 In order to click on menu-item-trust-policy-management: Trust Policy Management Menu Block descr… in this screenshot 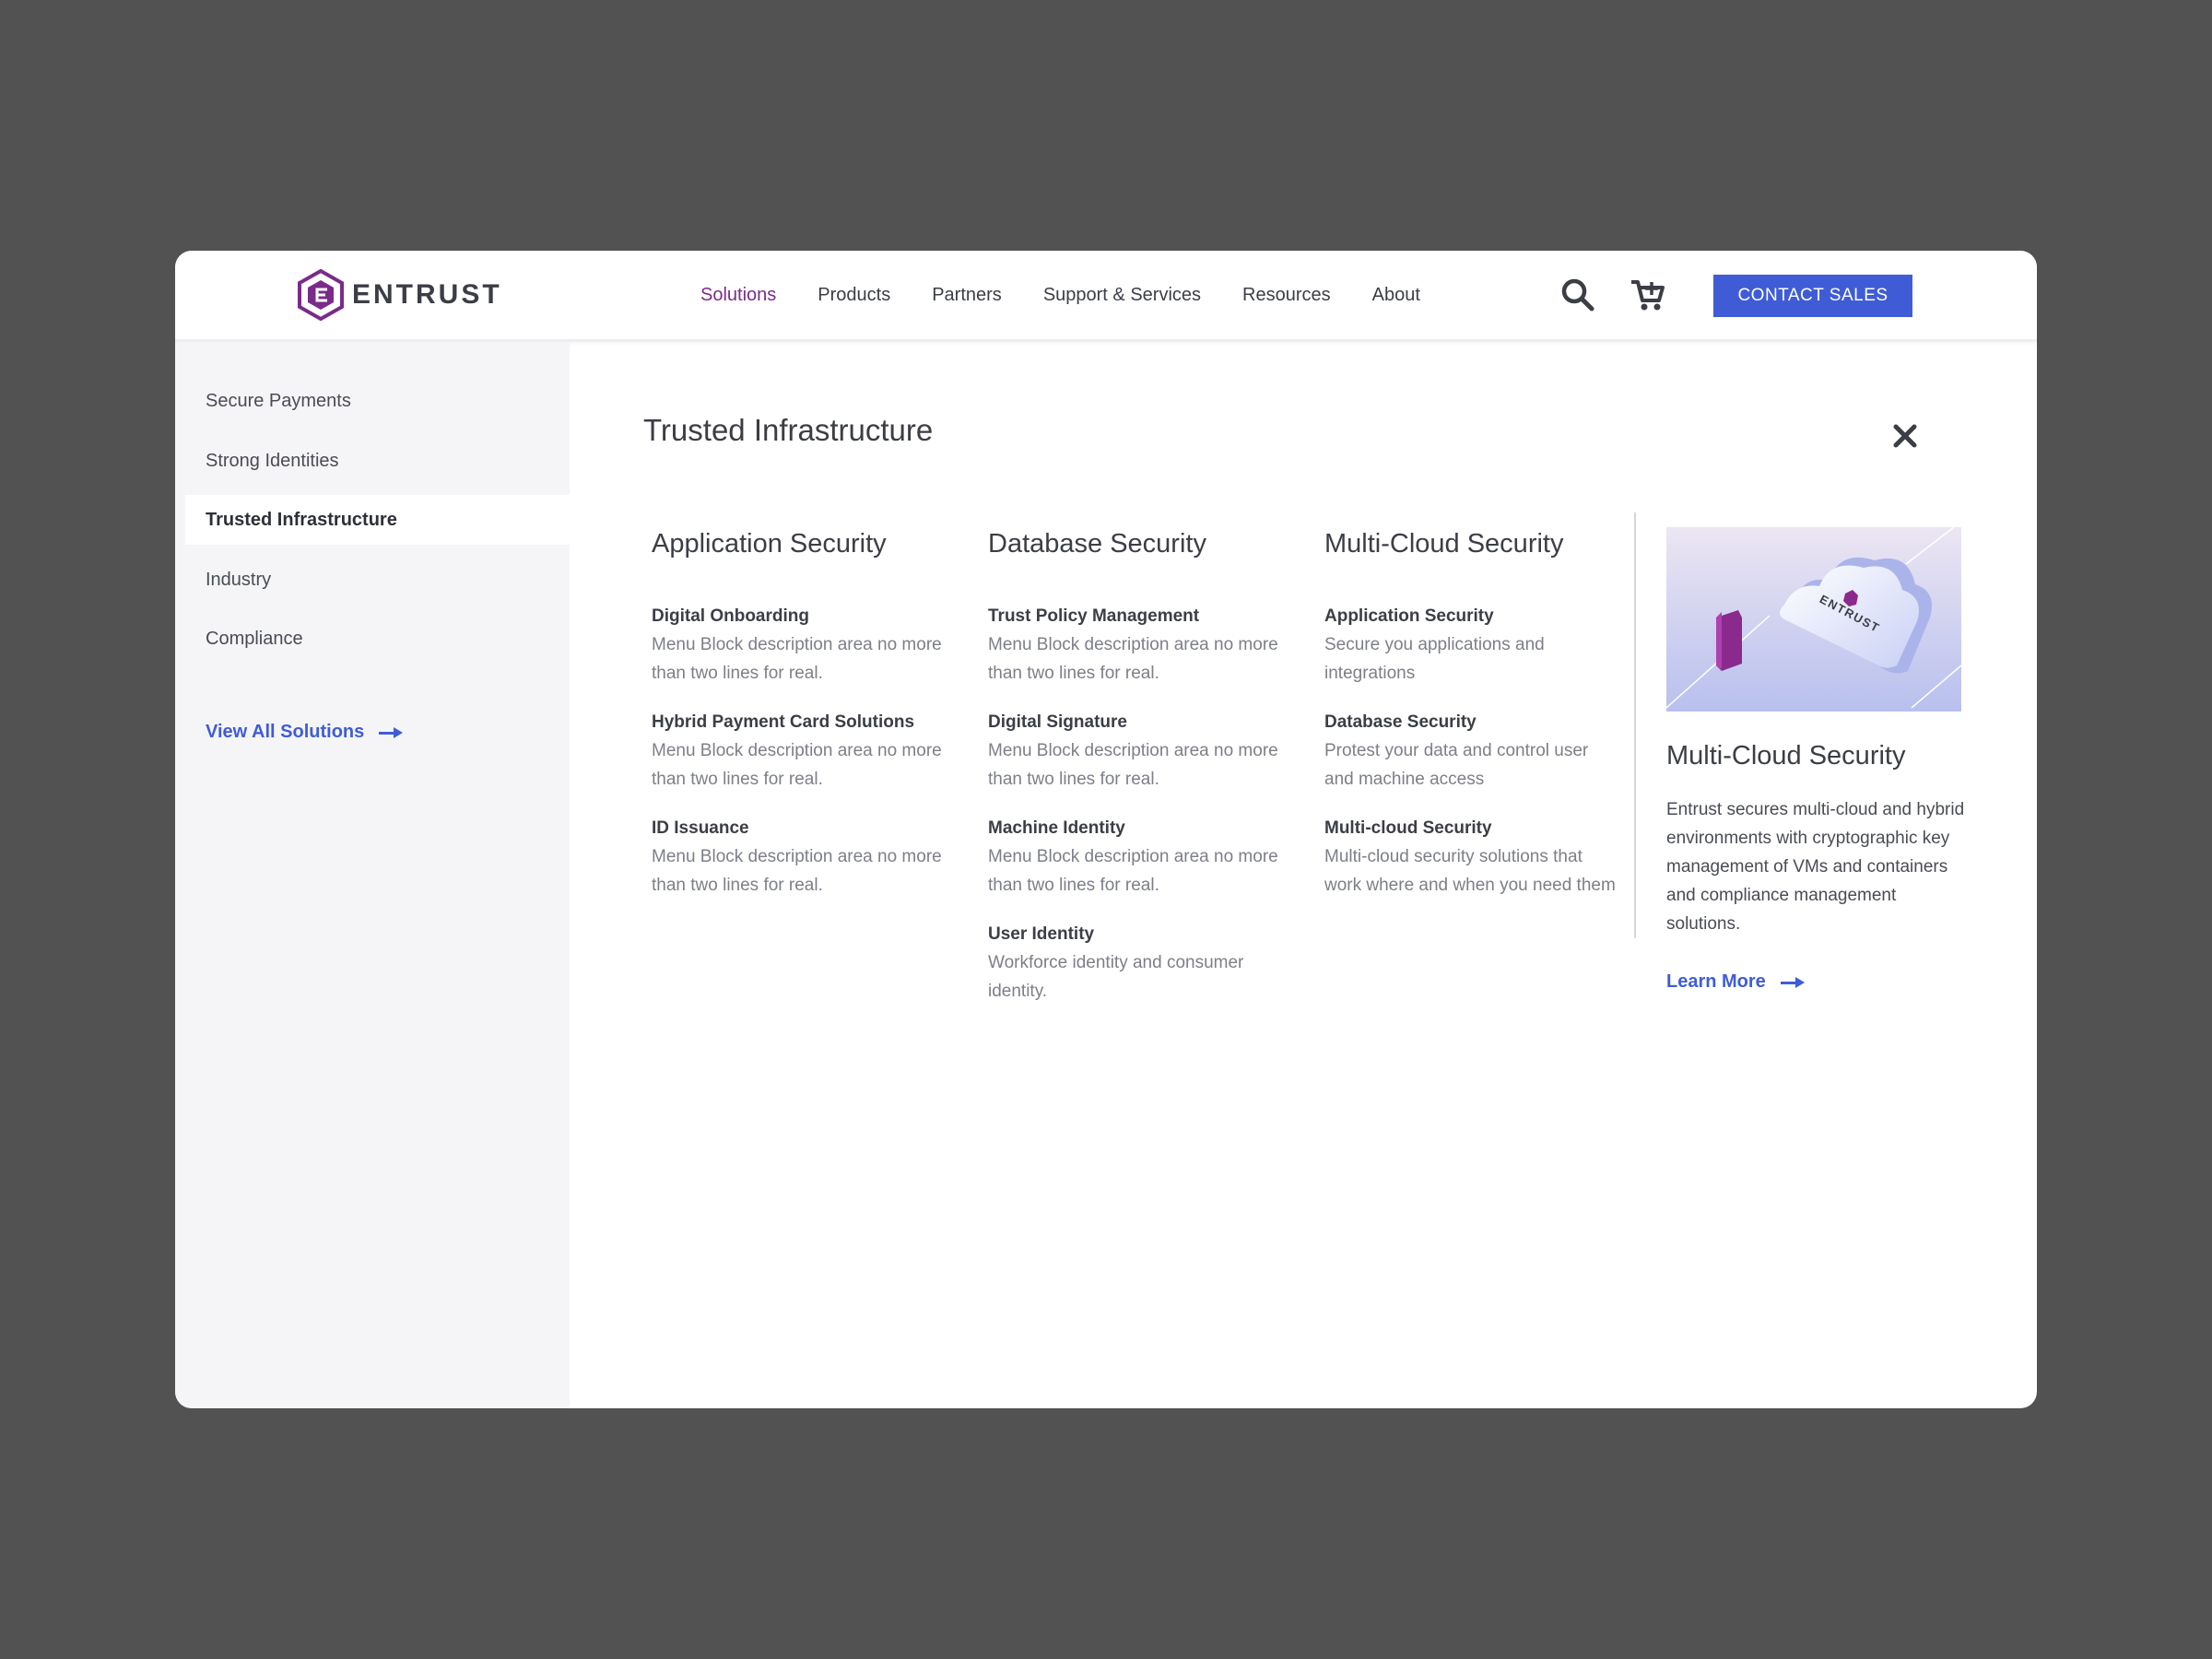, I will do `click(1135, 645)`.